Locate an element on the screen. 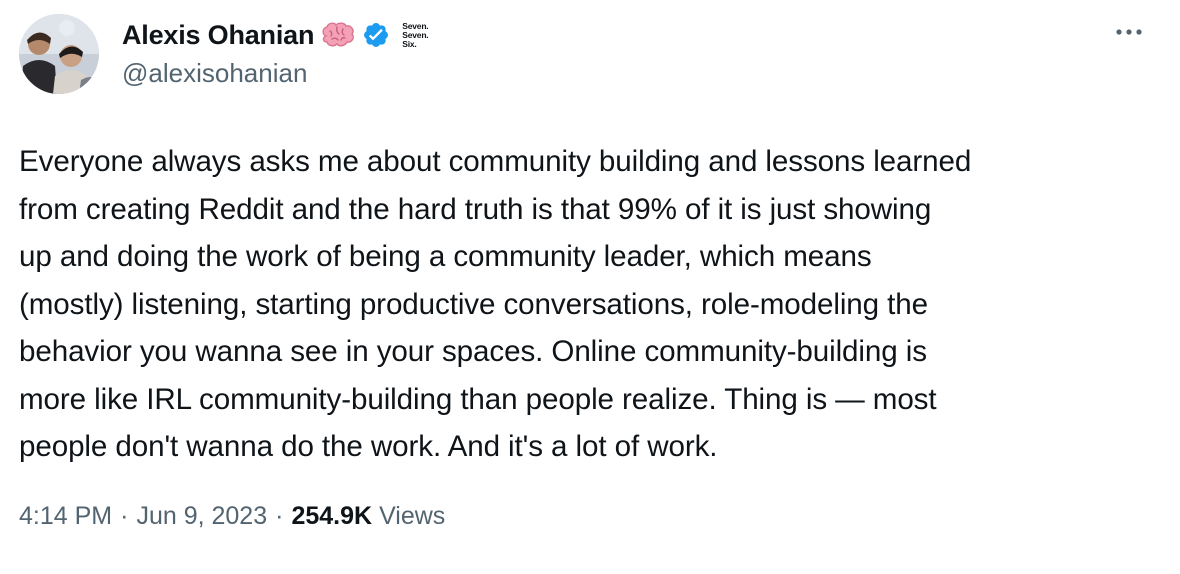 Image resolution: width=1180 pixels, height=574 pixels. affiliate-badge-line: Six. is located at coordinates (409, 43).